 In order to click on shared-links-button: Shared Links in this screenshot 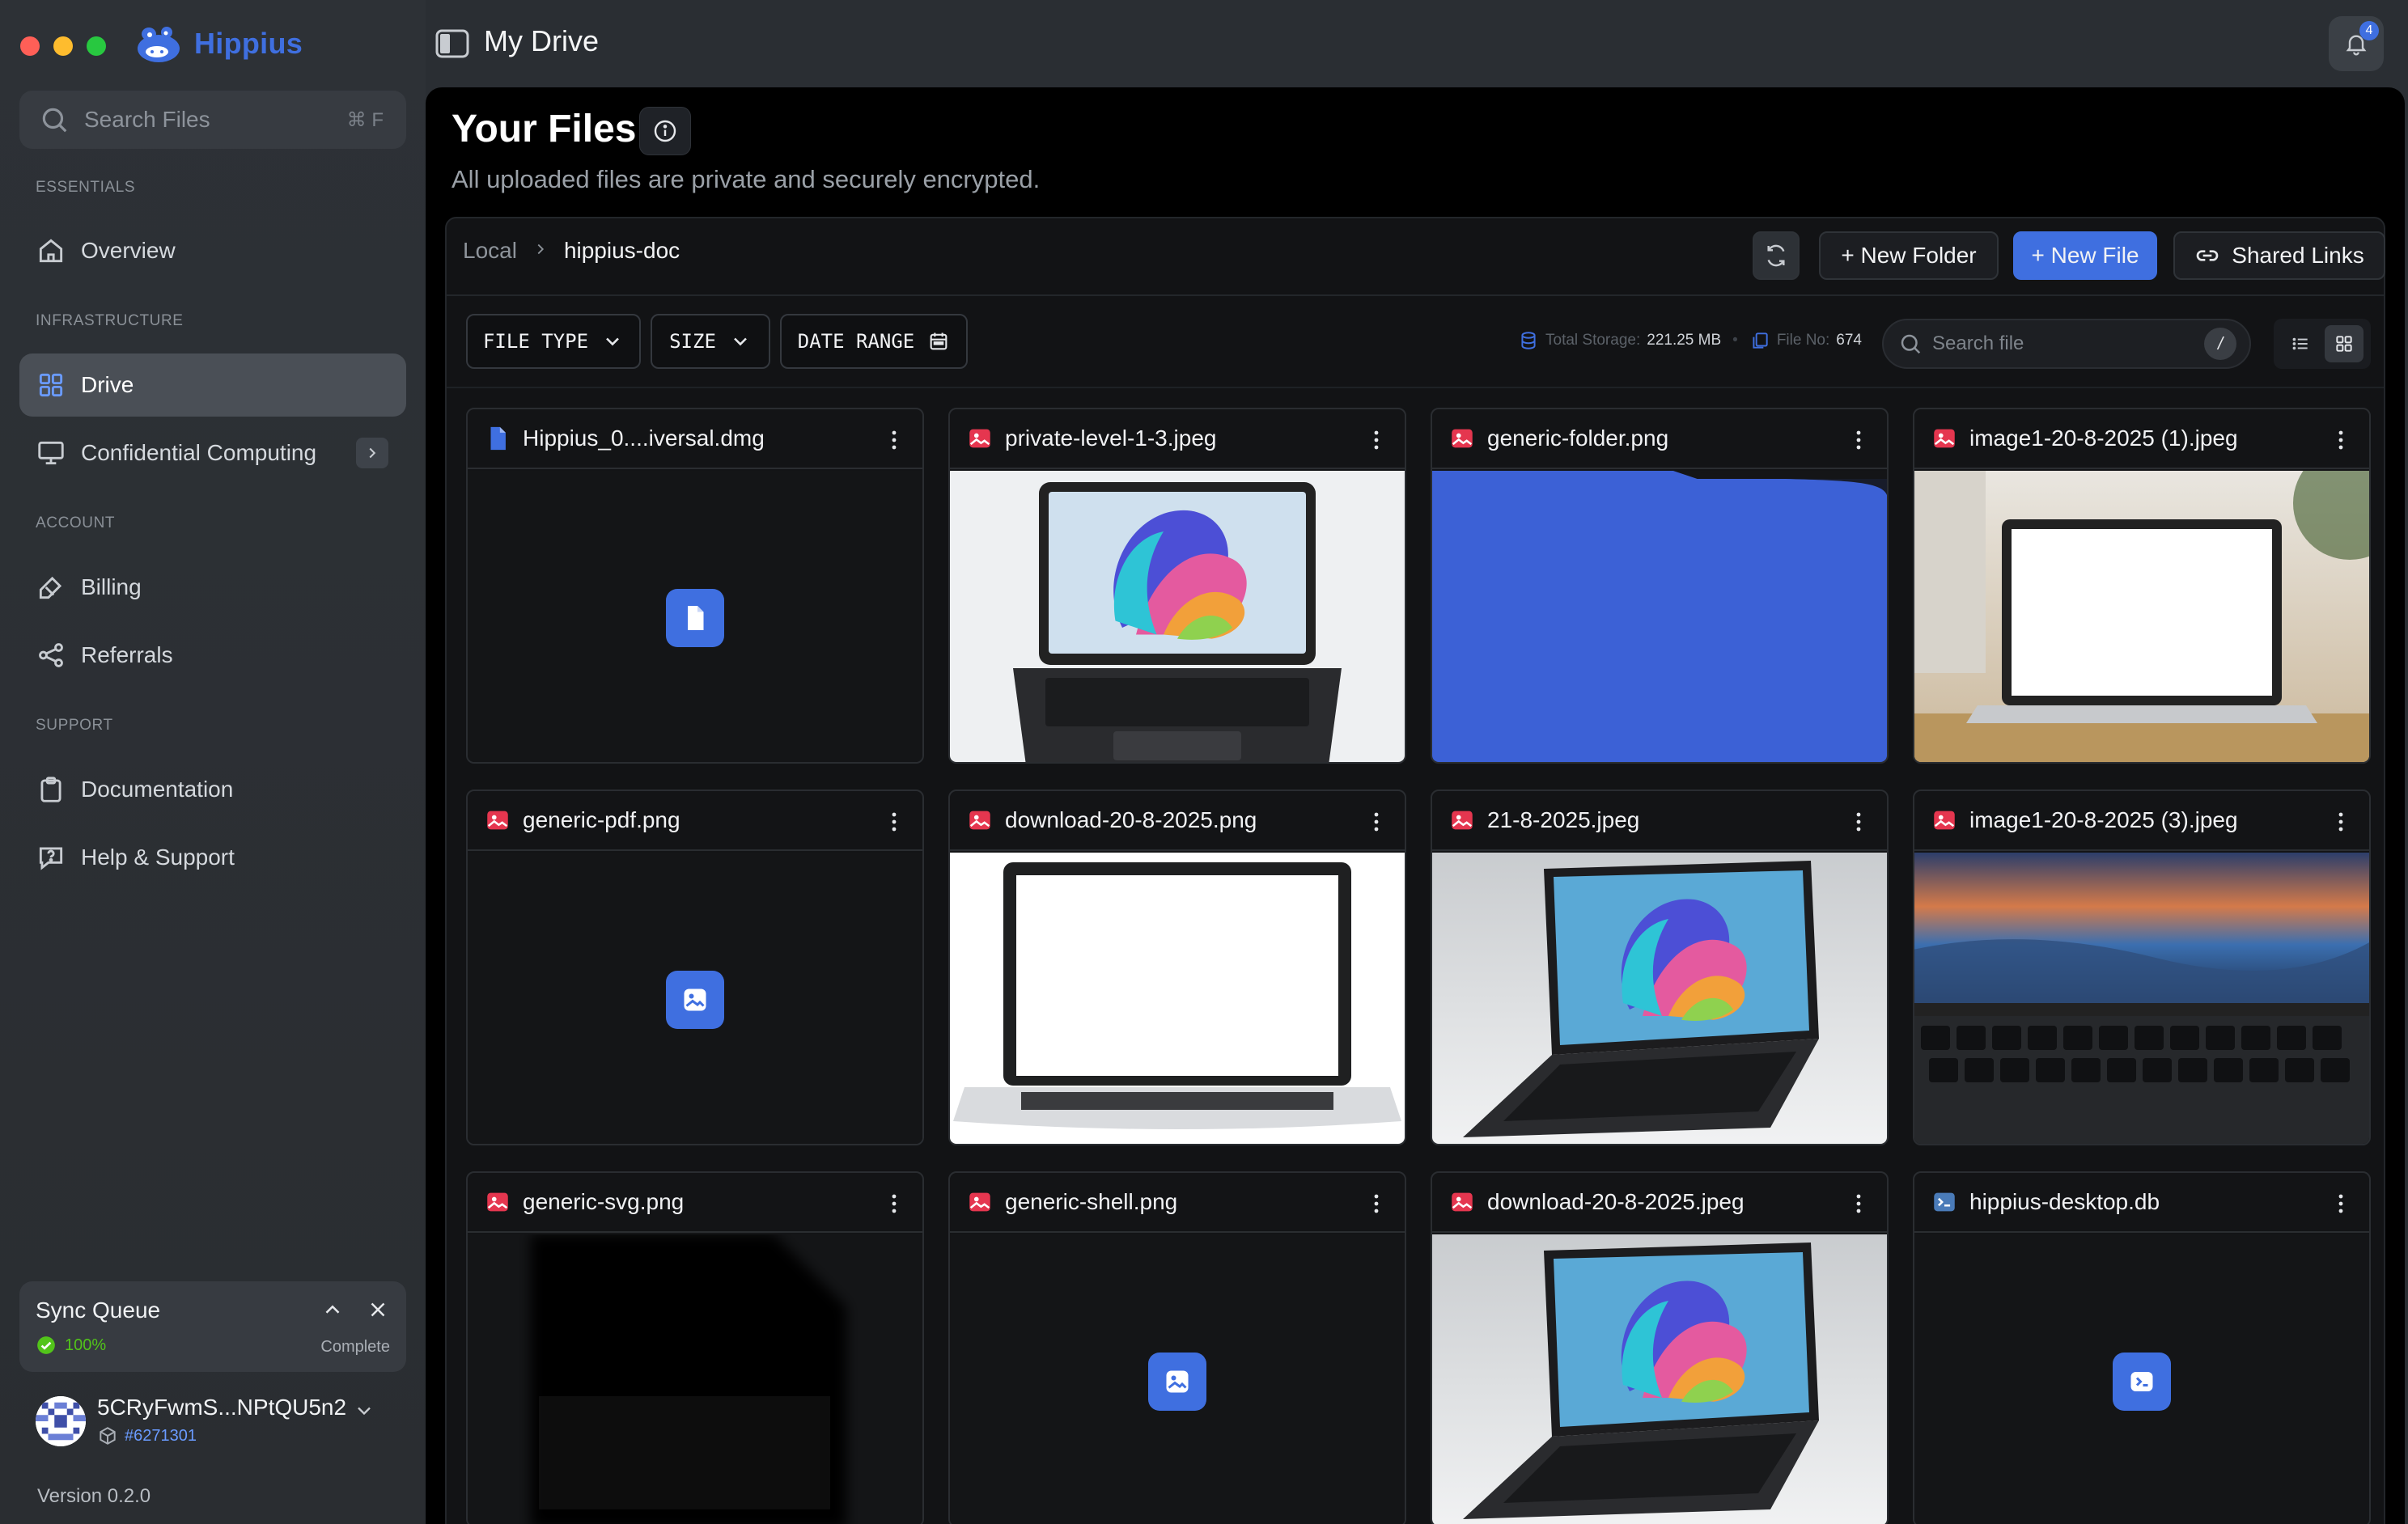, I will do `click(2279, 256)`.